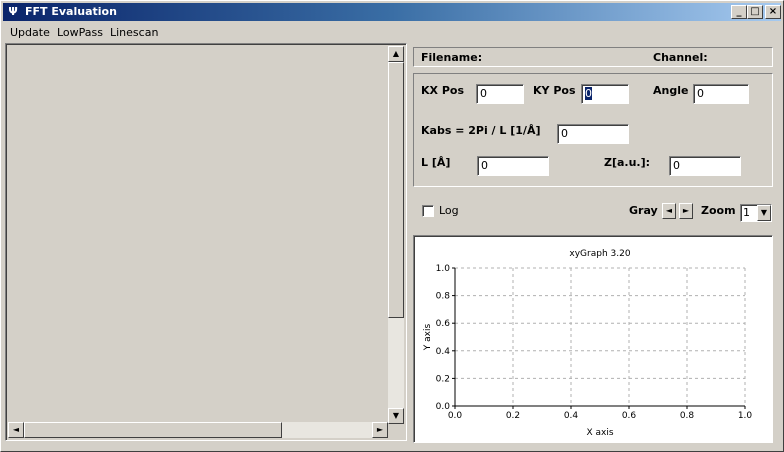 This screenshot has width=784, height=452. I want to click on l-label: L [Å], so click(436, 162).